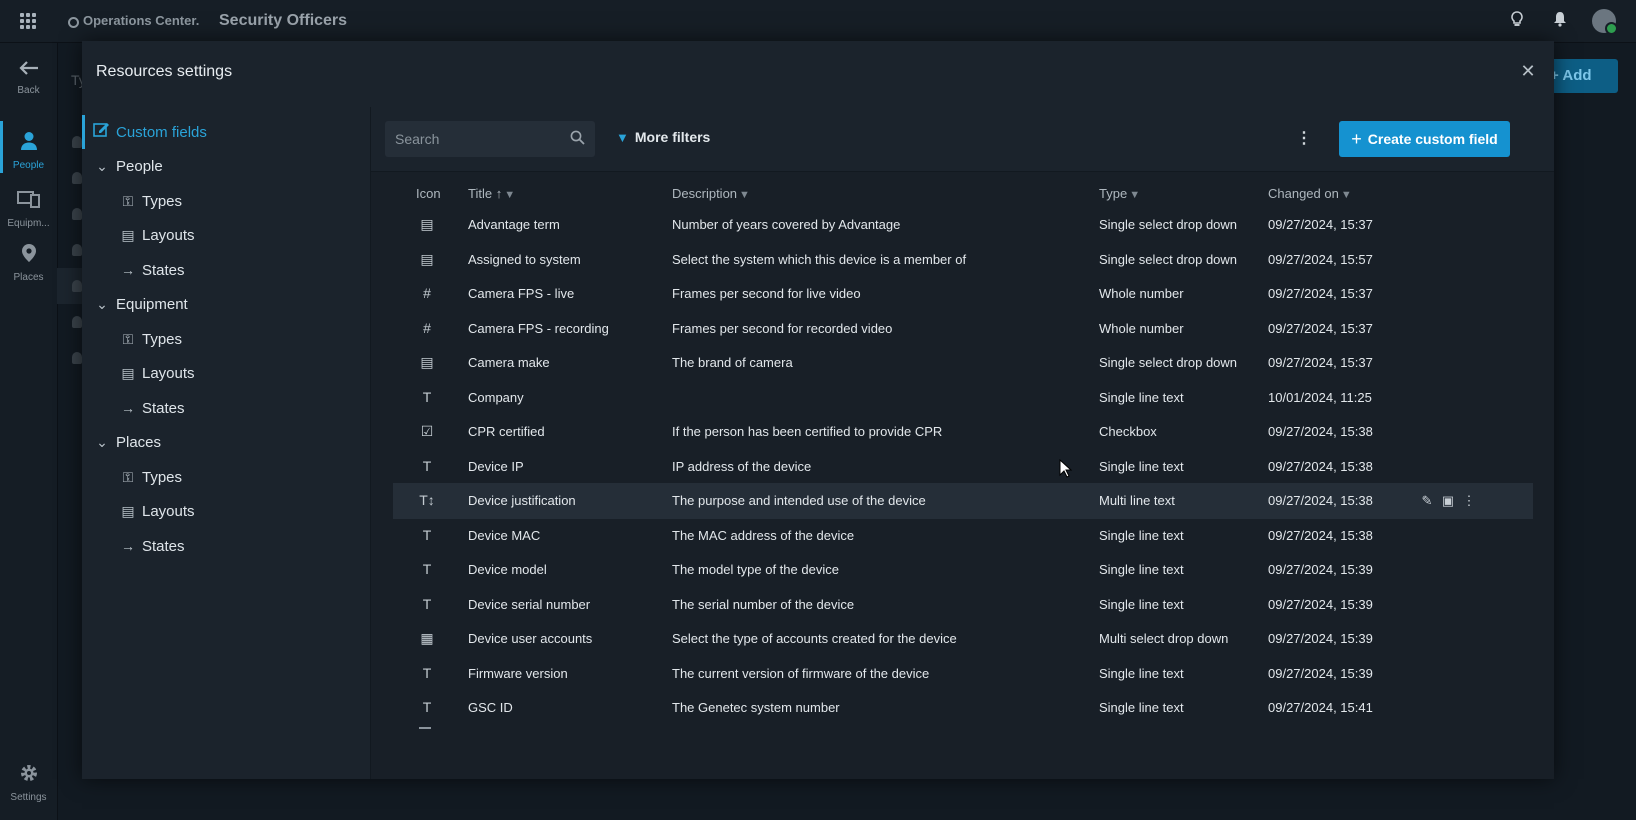 The width and height of the screenshot is (1636, 820). Describe the element at coordinates (1310, 193) in the screenshot. I see `column-header-changed-on: Changed on ▼` at that location.